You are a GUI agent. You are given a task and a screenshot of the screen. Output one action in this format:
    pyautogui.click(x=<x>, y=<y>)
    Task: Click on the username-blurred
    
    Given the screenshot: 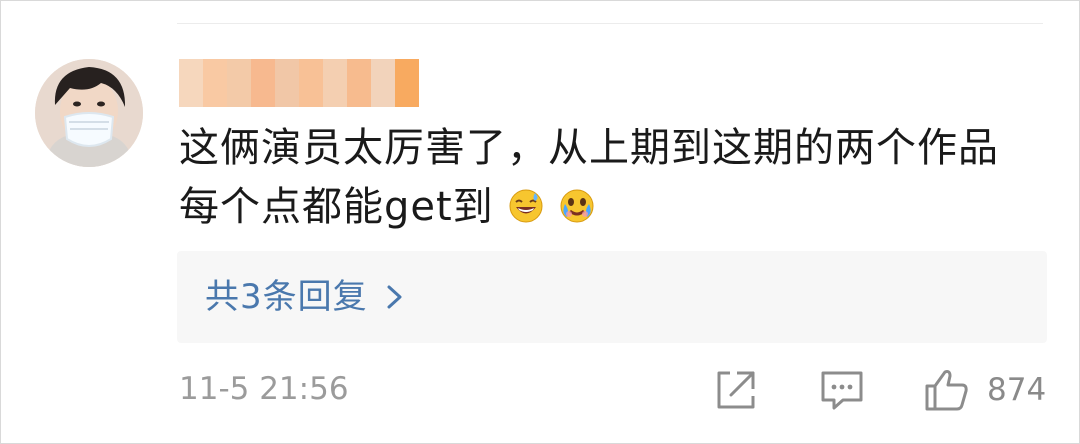 What is the action you would take?
    pyautogui.click(x=299, y=83)
    